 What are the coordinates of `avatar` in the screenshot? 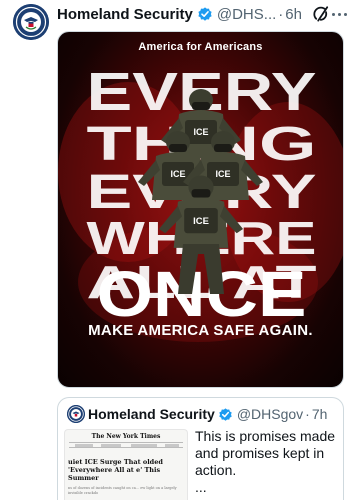 It's located at (31, 22).